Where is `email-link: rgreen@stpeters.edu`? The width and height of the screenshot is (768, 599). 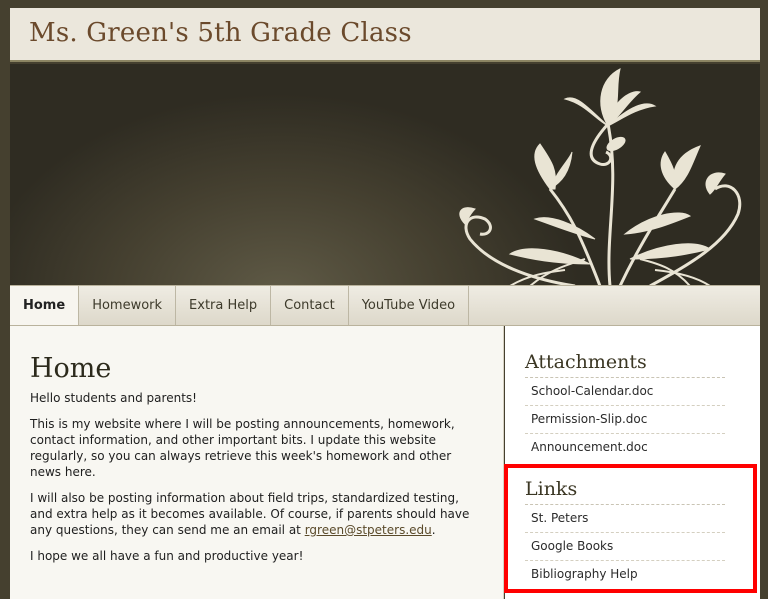 email-link: rgreen@stpeters.edu is located at coordinates (368, 530).